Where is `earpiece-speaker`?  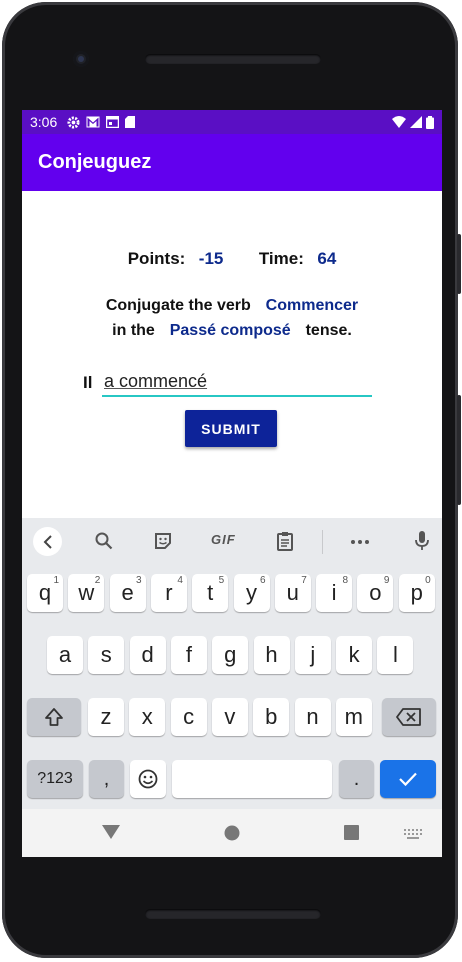
earpiece-speaker is located at coordinates (233, 59).